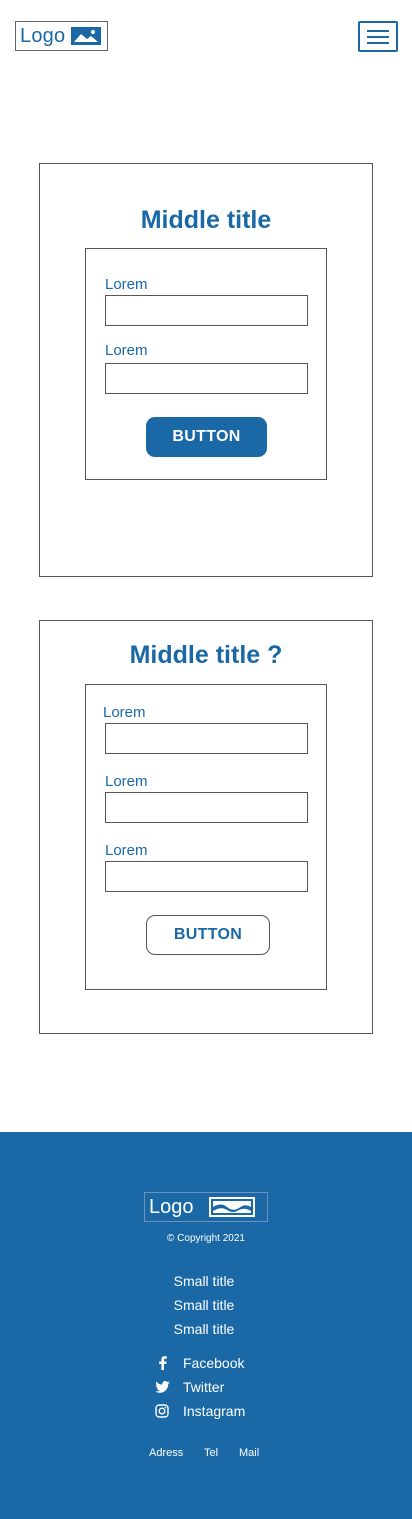  I want to click on contact-address: Adress, so click(166, 1453).